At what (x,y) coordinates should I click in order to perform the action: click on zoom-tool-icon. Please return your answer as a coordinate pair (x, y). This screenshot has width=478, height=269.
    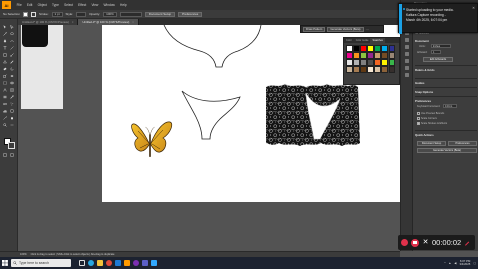
    Looking at the image, I should click on (5, 125).